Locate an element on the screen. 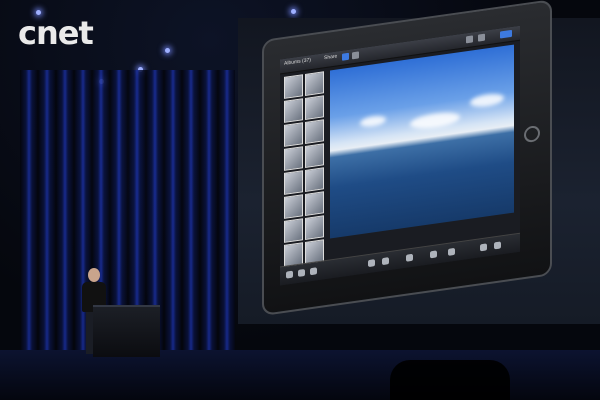 The width and height of the screenshot is (600, 400). settings-icon is located at coordinates (481, 37).